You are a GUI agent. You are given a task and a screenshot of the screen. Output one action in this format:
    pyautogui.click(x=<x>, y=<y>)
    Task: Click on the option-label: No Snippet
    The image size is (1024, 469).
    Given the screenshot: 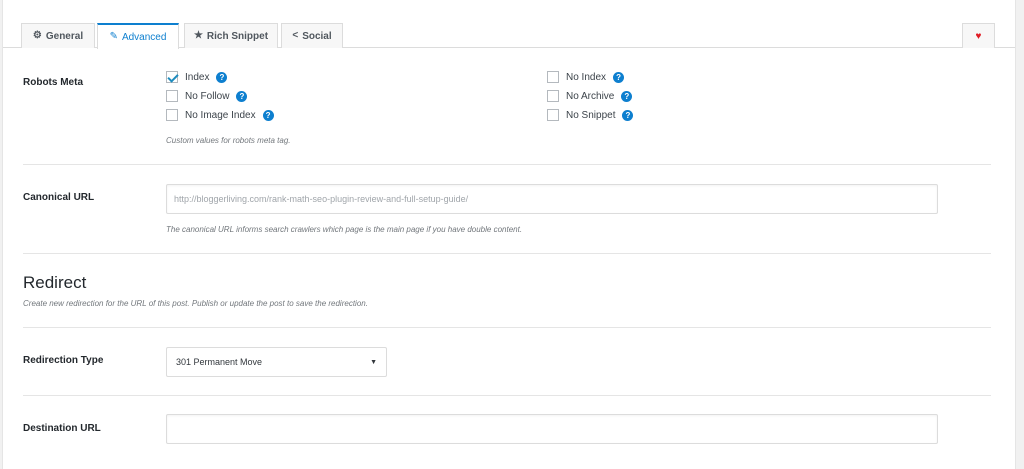 What is the action you would take?
    pyautogui.click(x=591, y=115)
    